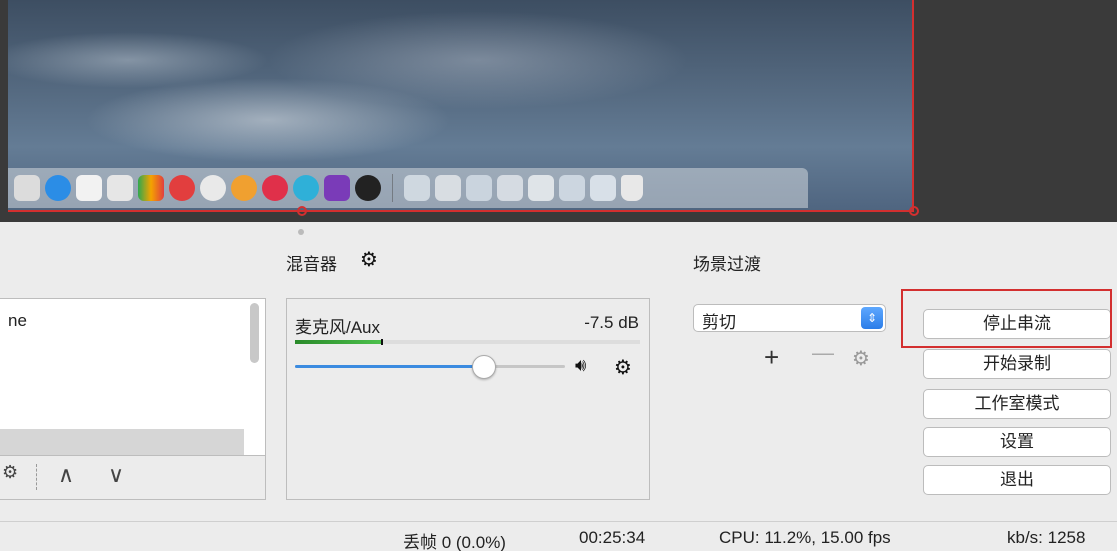 The height and width of the screenshot is (551, 1117). Describe the element at coordinates (1006, 318) in the screenshot. I see `stop-streaming-highlight-box` at that location.